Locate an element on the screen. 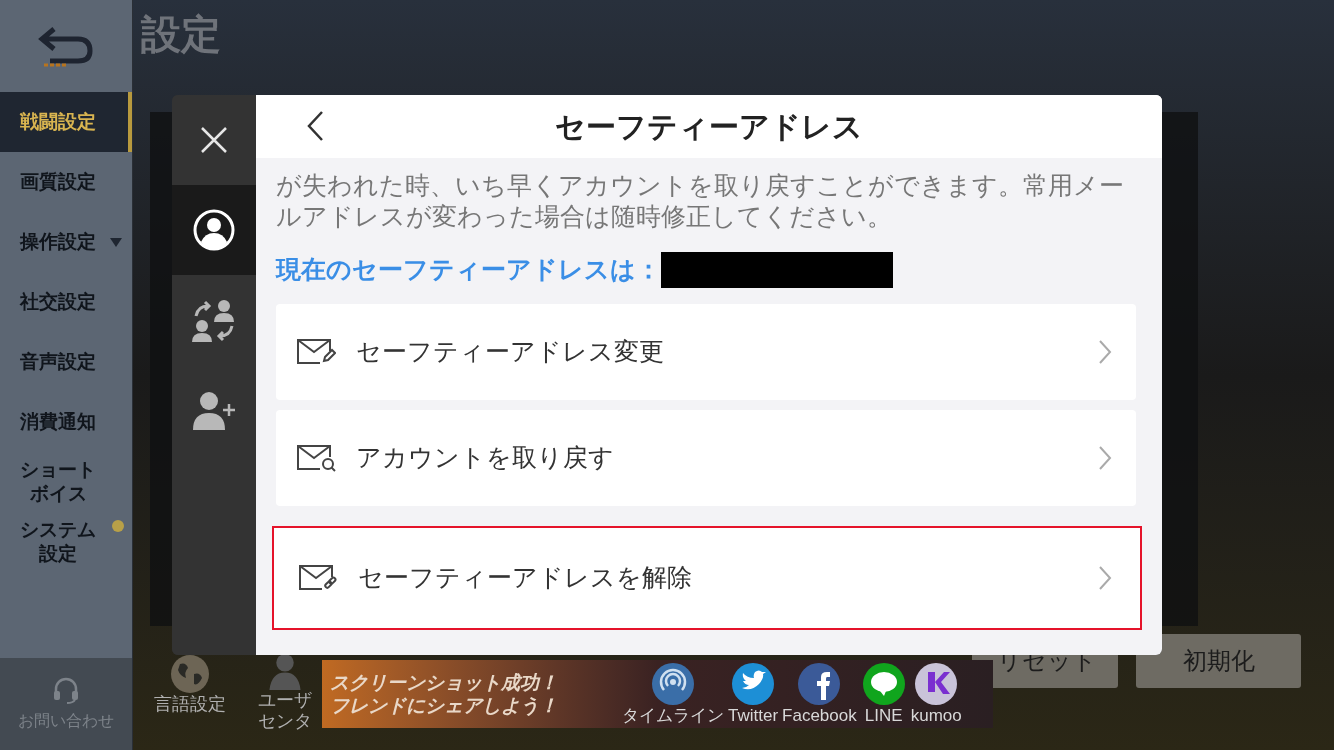 This screenshot has height=750, width=1334. share-target: kumoo is located at coordinates (936, 694).